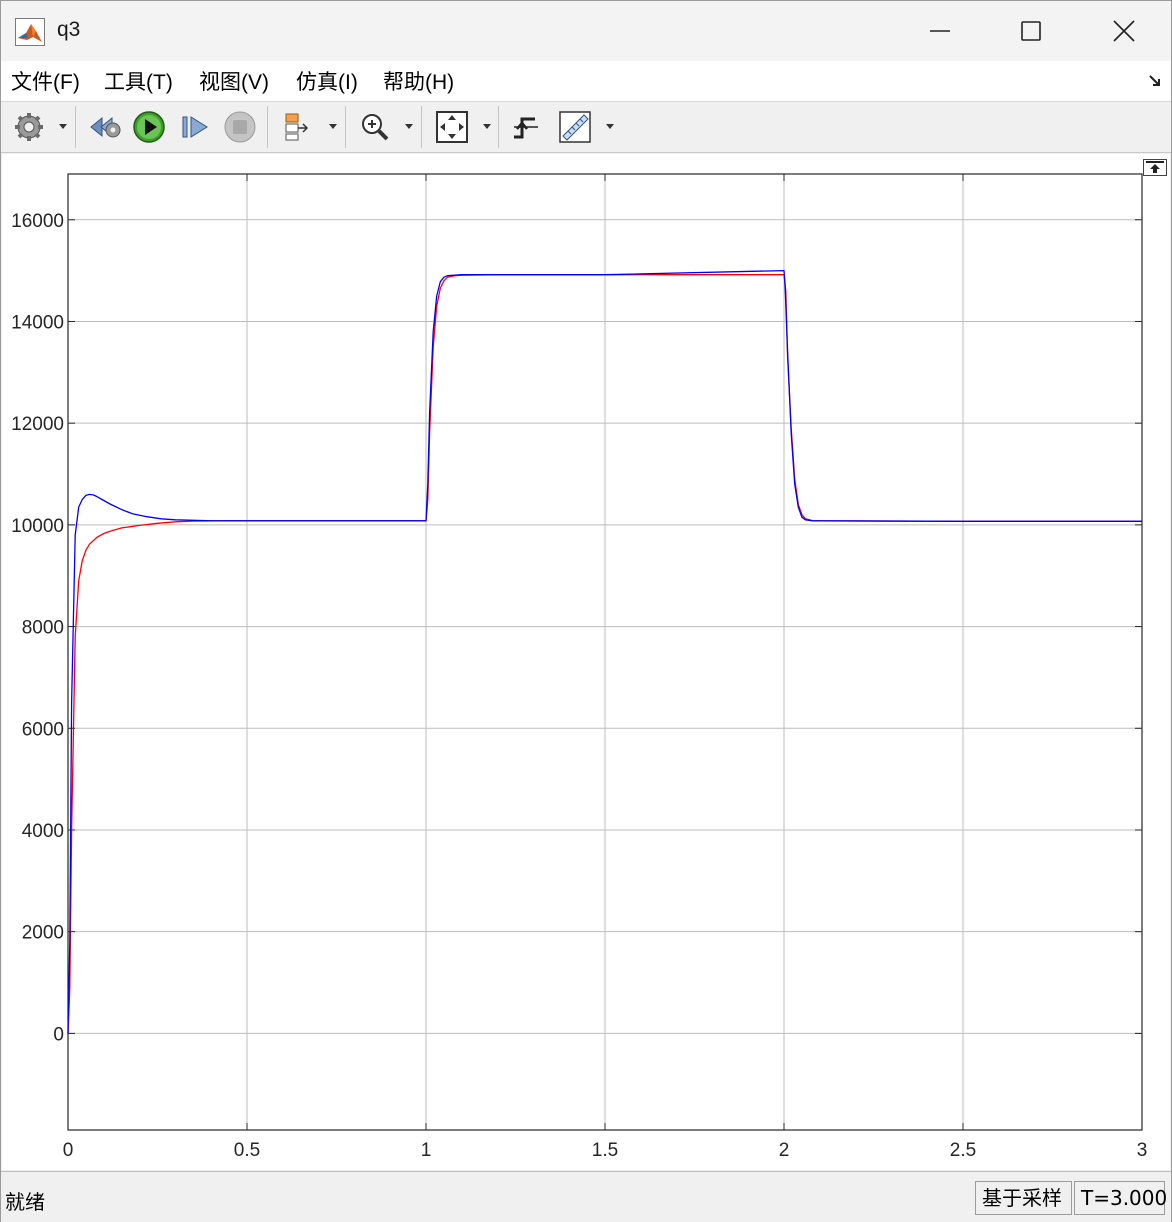 Image resolution: width=1172 pixels, height=1222 pixels. I want to click on menu-file: 文件(F), so click(45, 81).